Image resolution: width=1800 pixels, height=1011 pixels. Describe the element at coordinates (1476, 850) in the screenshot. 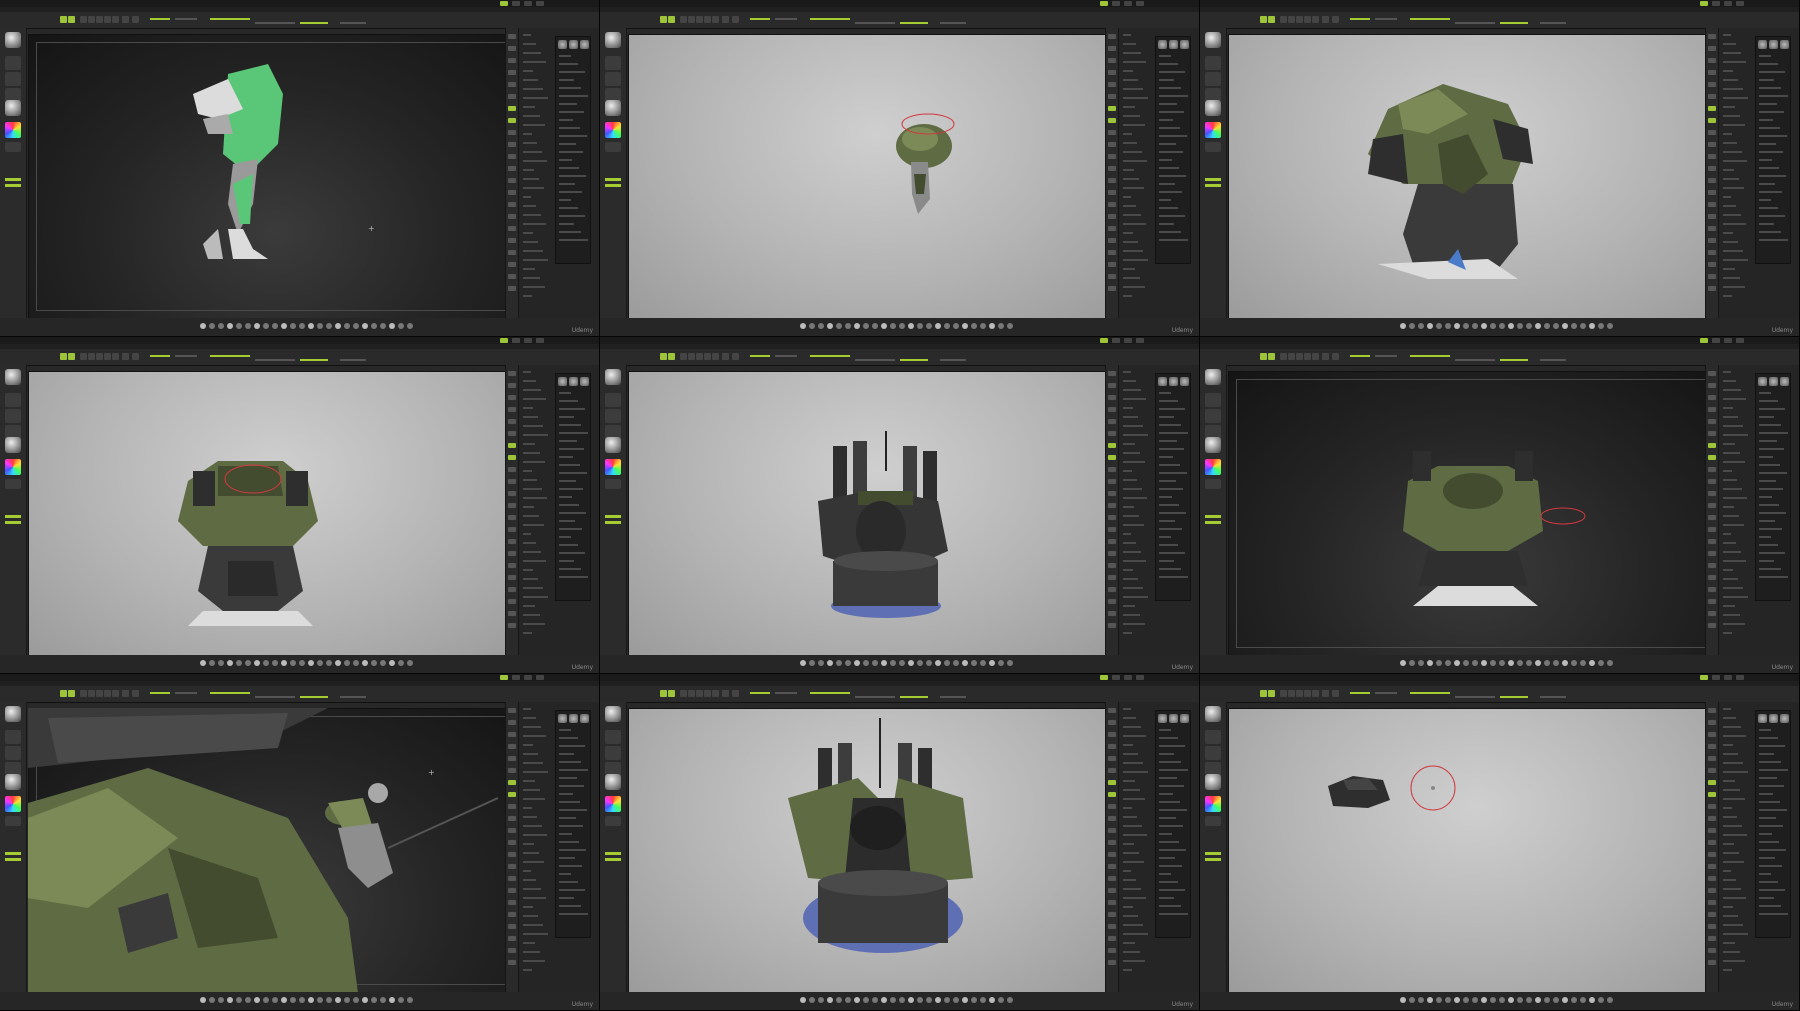

I see `model-p9` at that location.